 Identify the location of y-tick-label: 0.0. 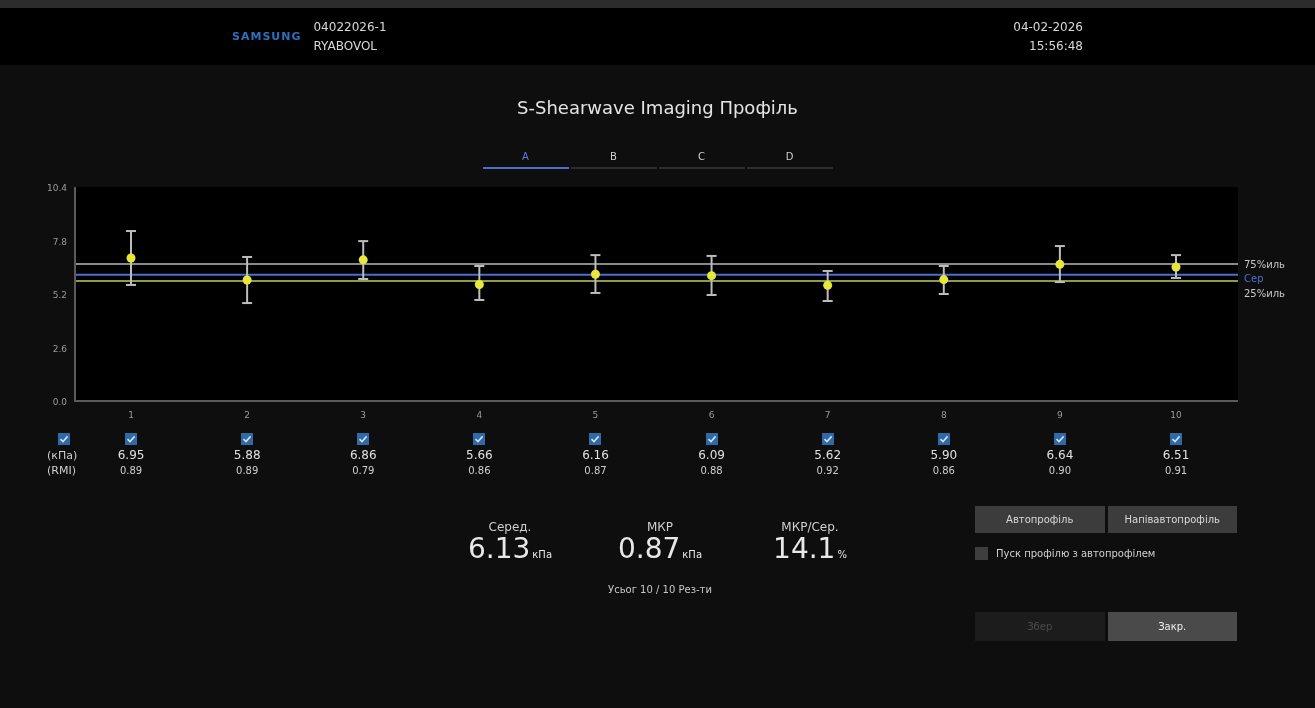
(59, 402).